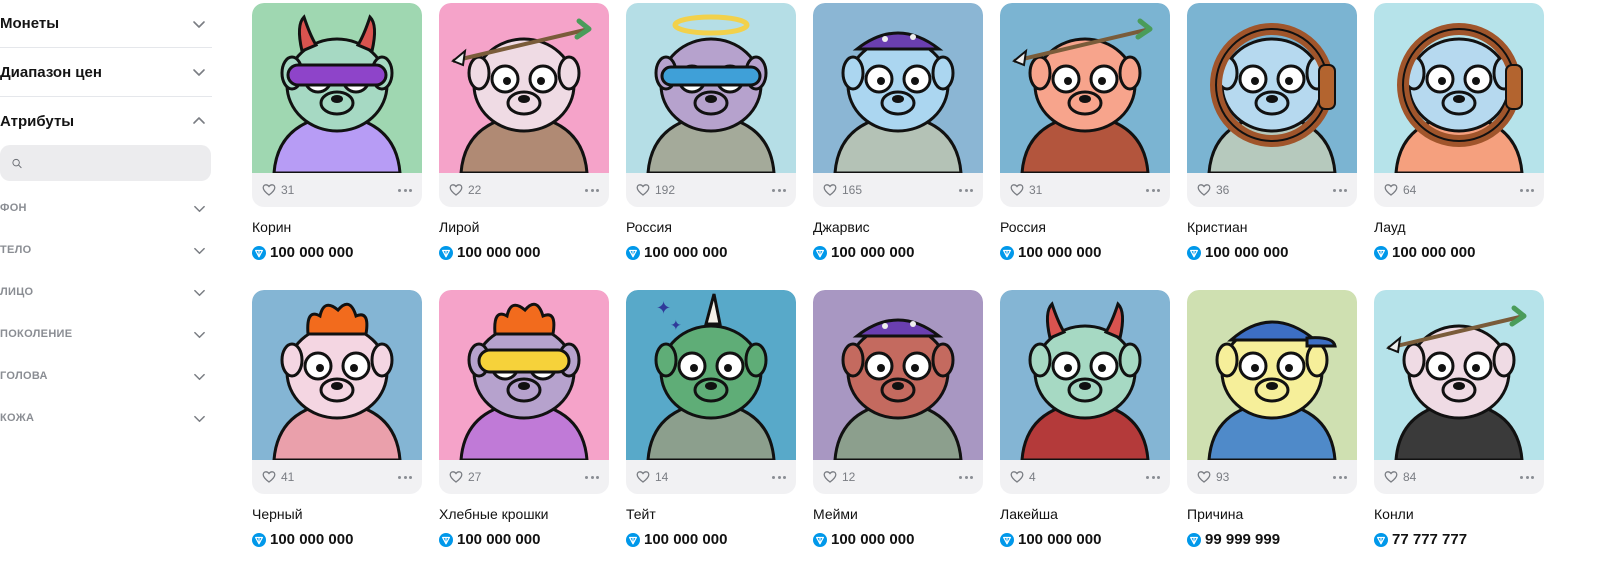 The image size is (1600, 580). I want to click on like-count: 64, so click(1410, 190).